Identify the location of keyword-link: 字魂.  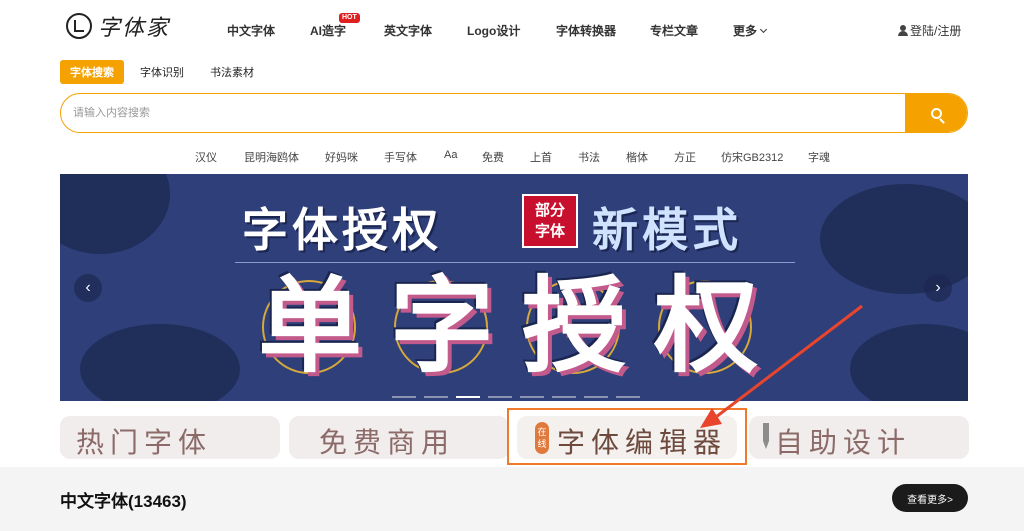
(819, 157).